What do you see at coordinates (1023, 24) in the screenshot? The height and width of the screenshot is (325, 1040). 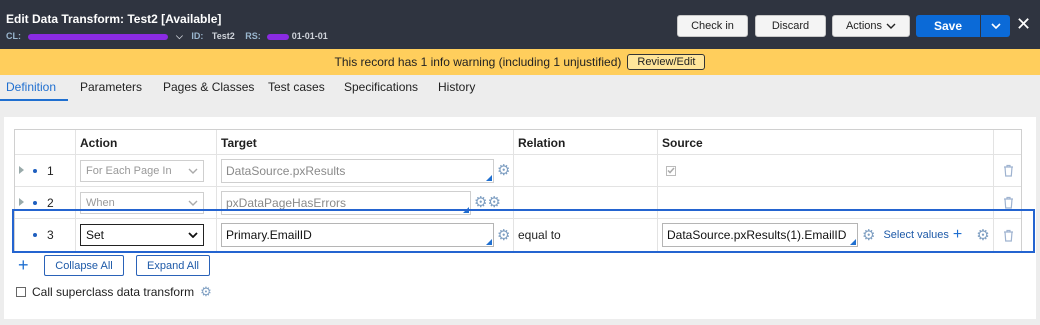 I see `close-icon: ✕` at bounding box center [1023, 24].